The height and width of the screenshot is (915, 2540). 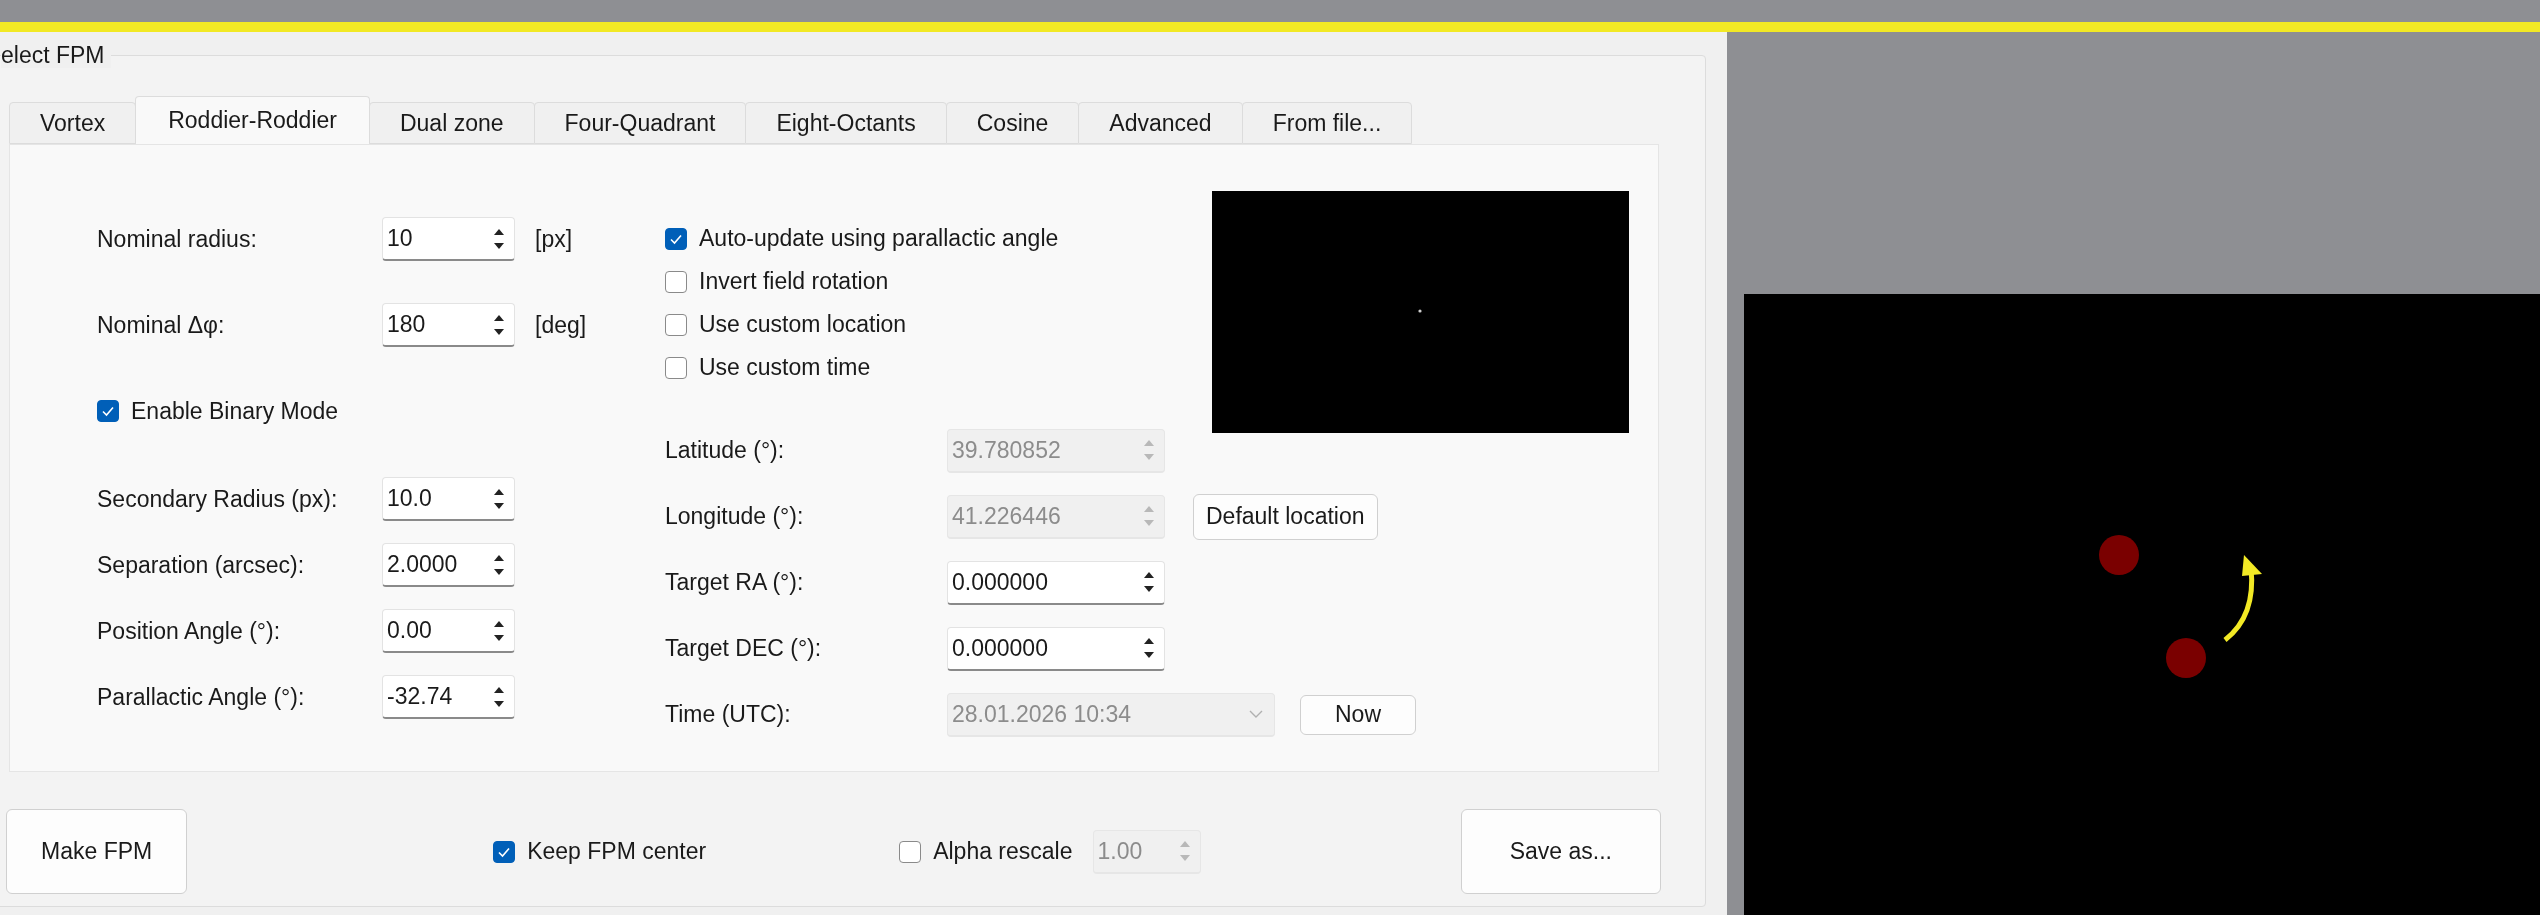 I want to click on check-icon, so click(x=108, y=411).